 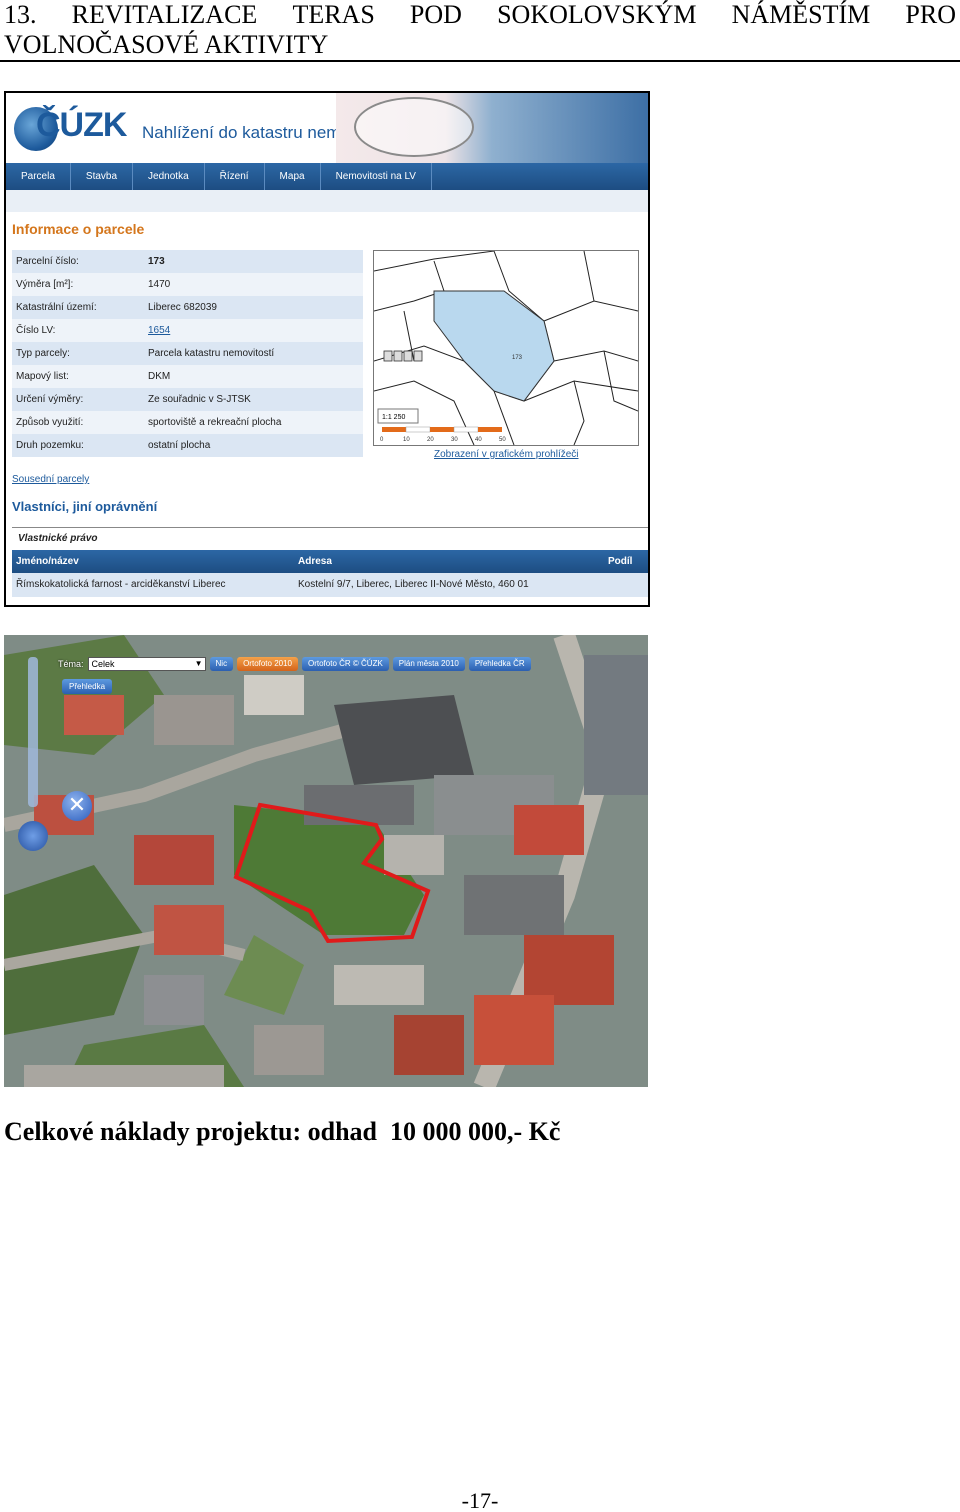 I want to click on heading-word: PRO, so click(x=930, y=14).